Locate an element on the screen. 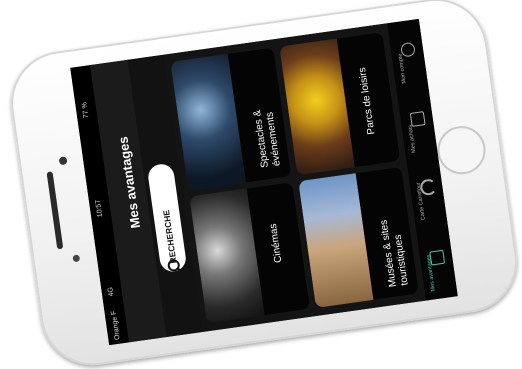 This screenshot has height=369, width=522. tab-label: Mes achats is located at coordinates (412, 139).